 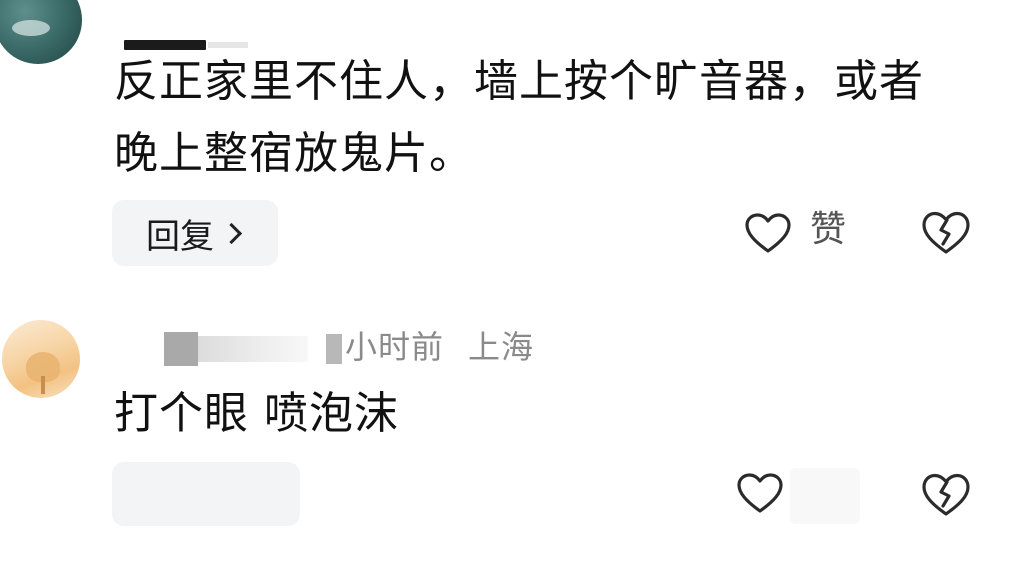 I want to click on avatar-tree-trunk, so click(x=43, y=385).